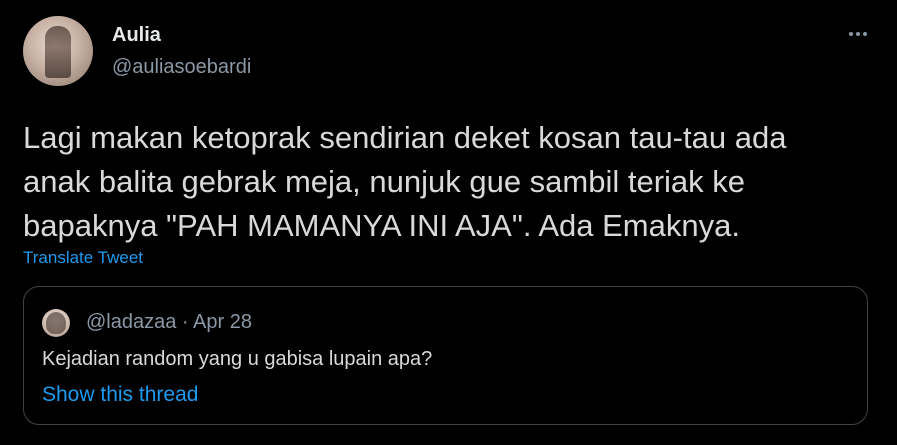  Describe the element at coordinates (83, 258) in the screenshot. I see `translate-tweet-link: Translate Tweet` at that location.